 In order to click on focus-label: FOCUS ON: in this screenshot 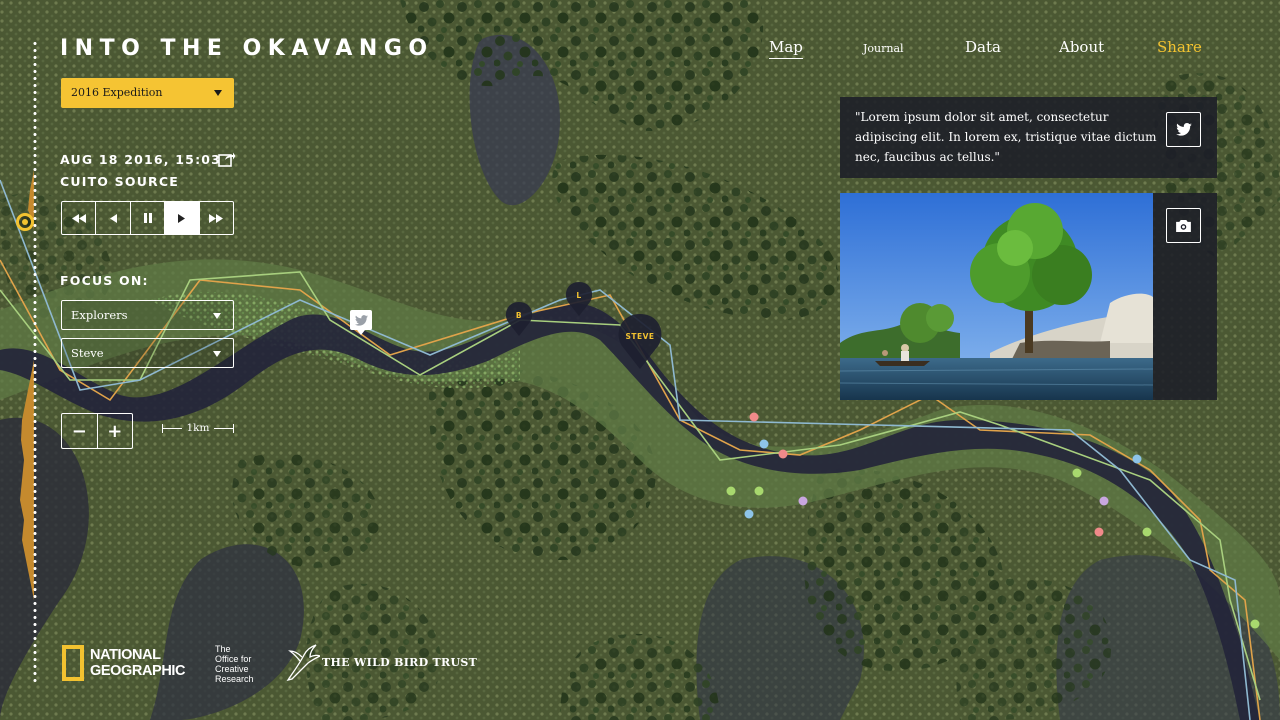, I will do `click(104, 280)`.